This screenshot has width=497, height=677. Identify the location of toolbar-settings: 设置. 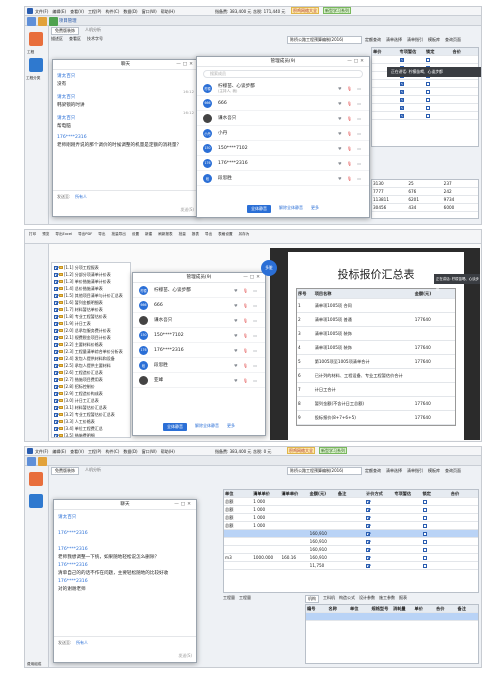
(135, 234).